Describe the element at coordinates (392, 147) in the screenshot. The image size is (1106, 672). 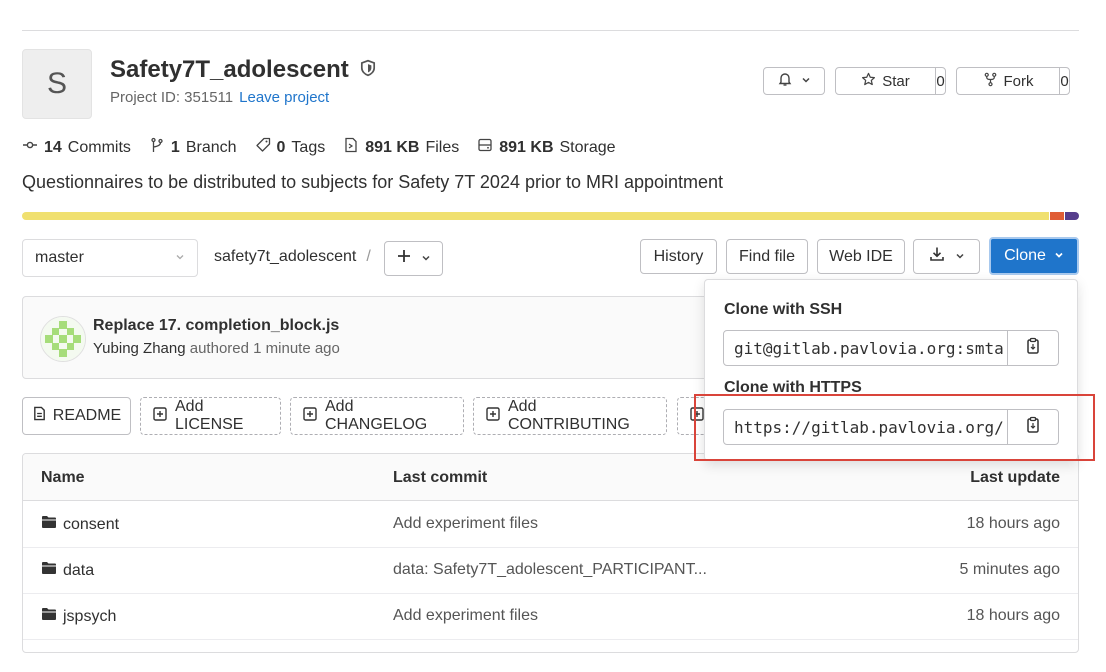
I see `files-size: 891 KB` at that location.